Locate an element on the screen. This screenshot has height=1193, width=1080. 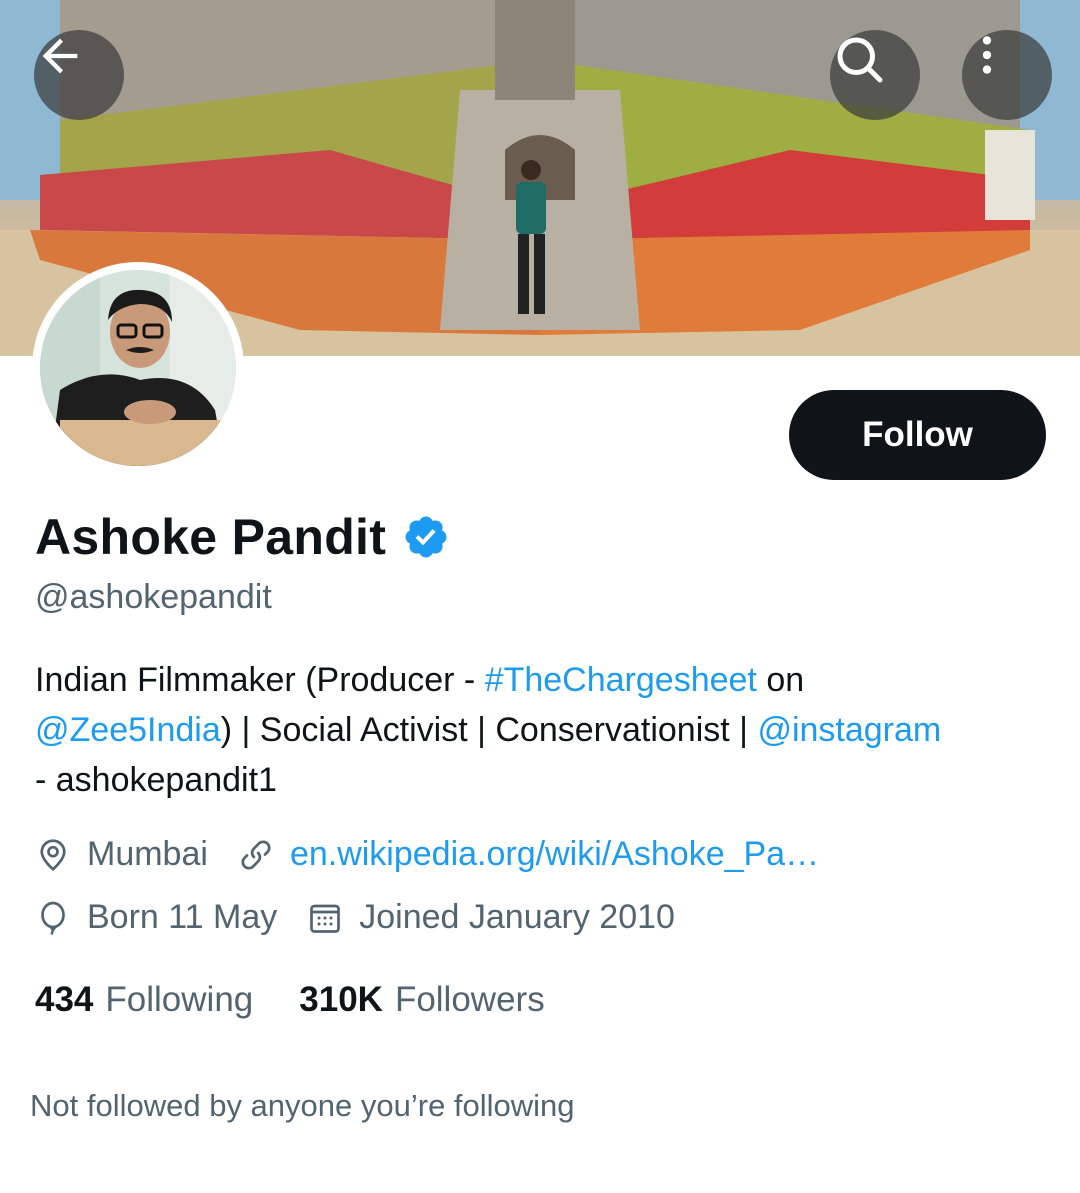
follow-counts: 434 Following 310K Followers is located at coordinates (313, 1000).